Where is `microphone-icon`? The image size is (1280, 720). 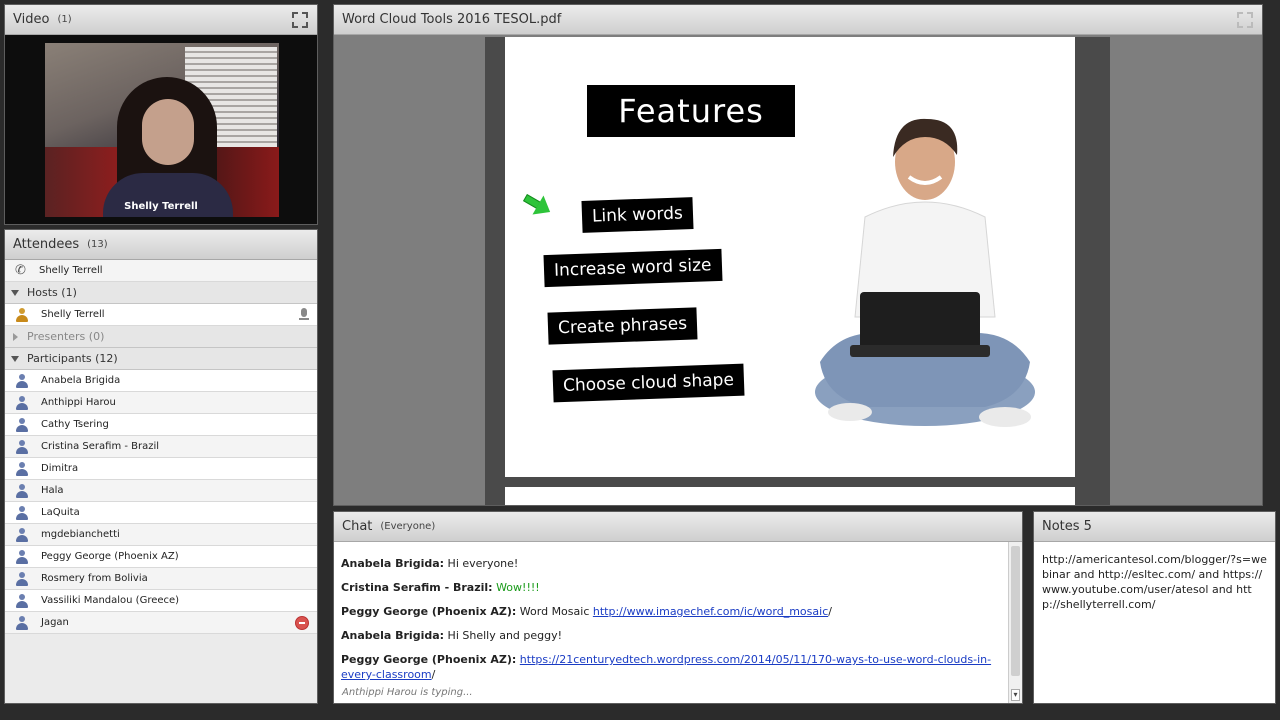 microphone-icon is located at coordinates (304, 315).